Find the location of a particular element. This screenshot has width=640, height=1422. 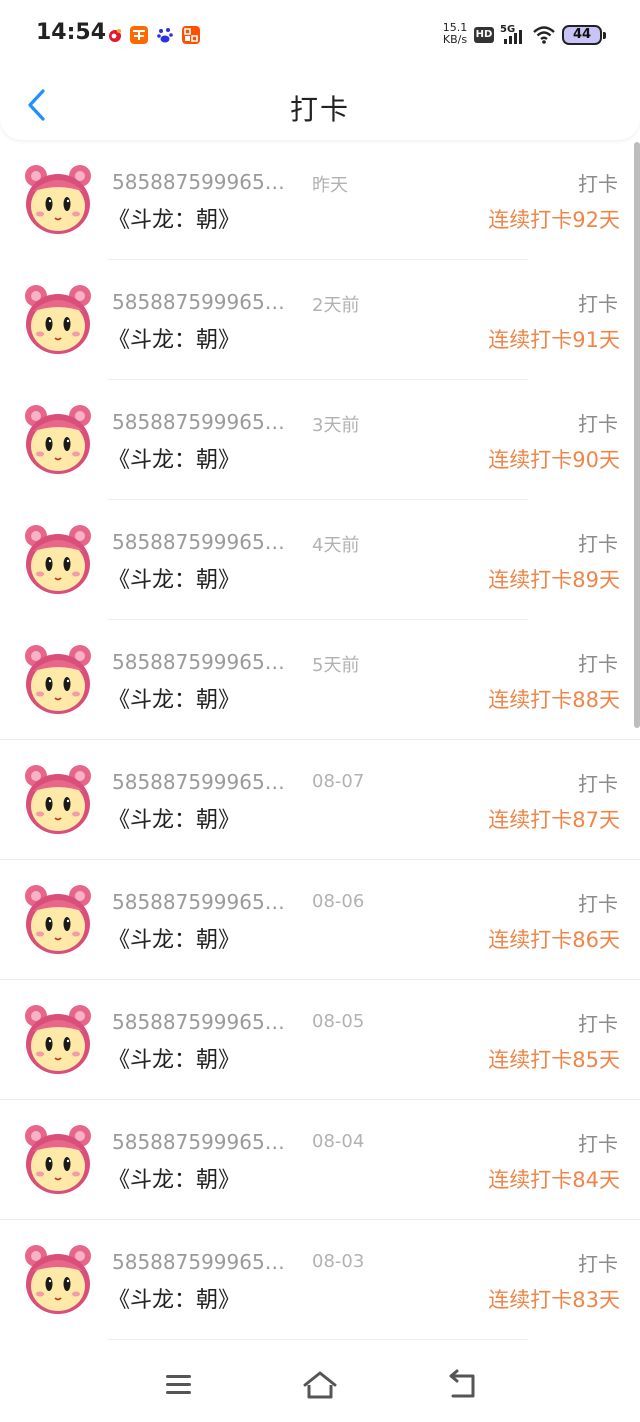

streak-text: 连续打卡86天 is located at coordinates (554, 940).